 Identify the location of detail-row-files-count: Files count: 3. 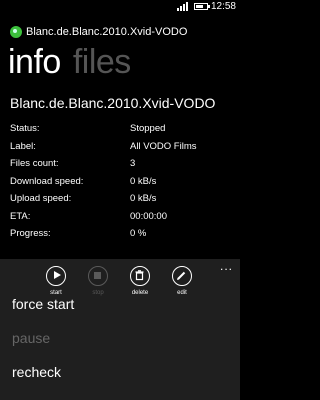
(122, 164).